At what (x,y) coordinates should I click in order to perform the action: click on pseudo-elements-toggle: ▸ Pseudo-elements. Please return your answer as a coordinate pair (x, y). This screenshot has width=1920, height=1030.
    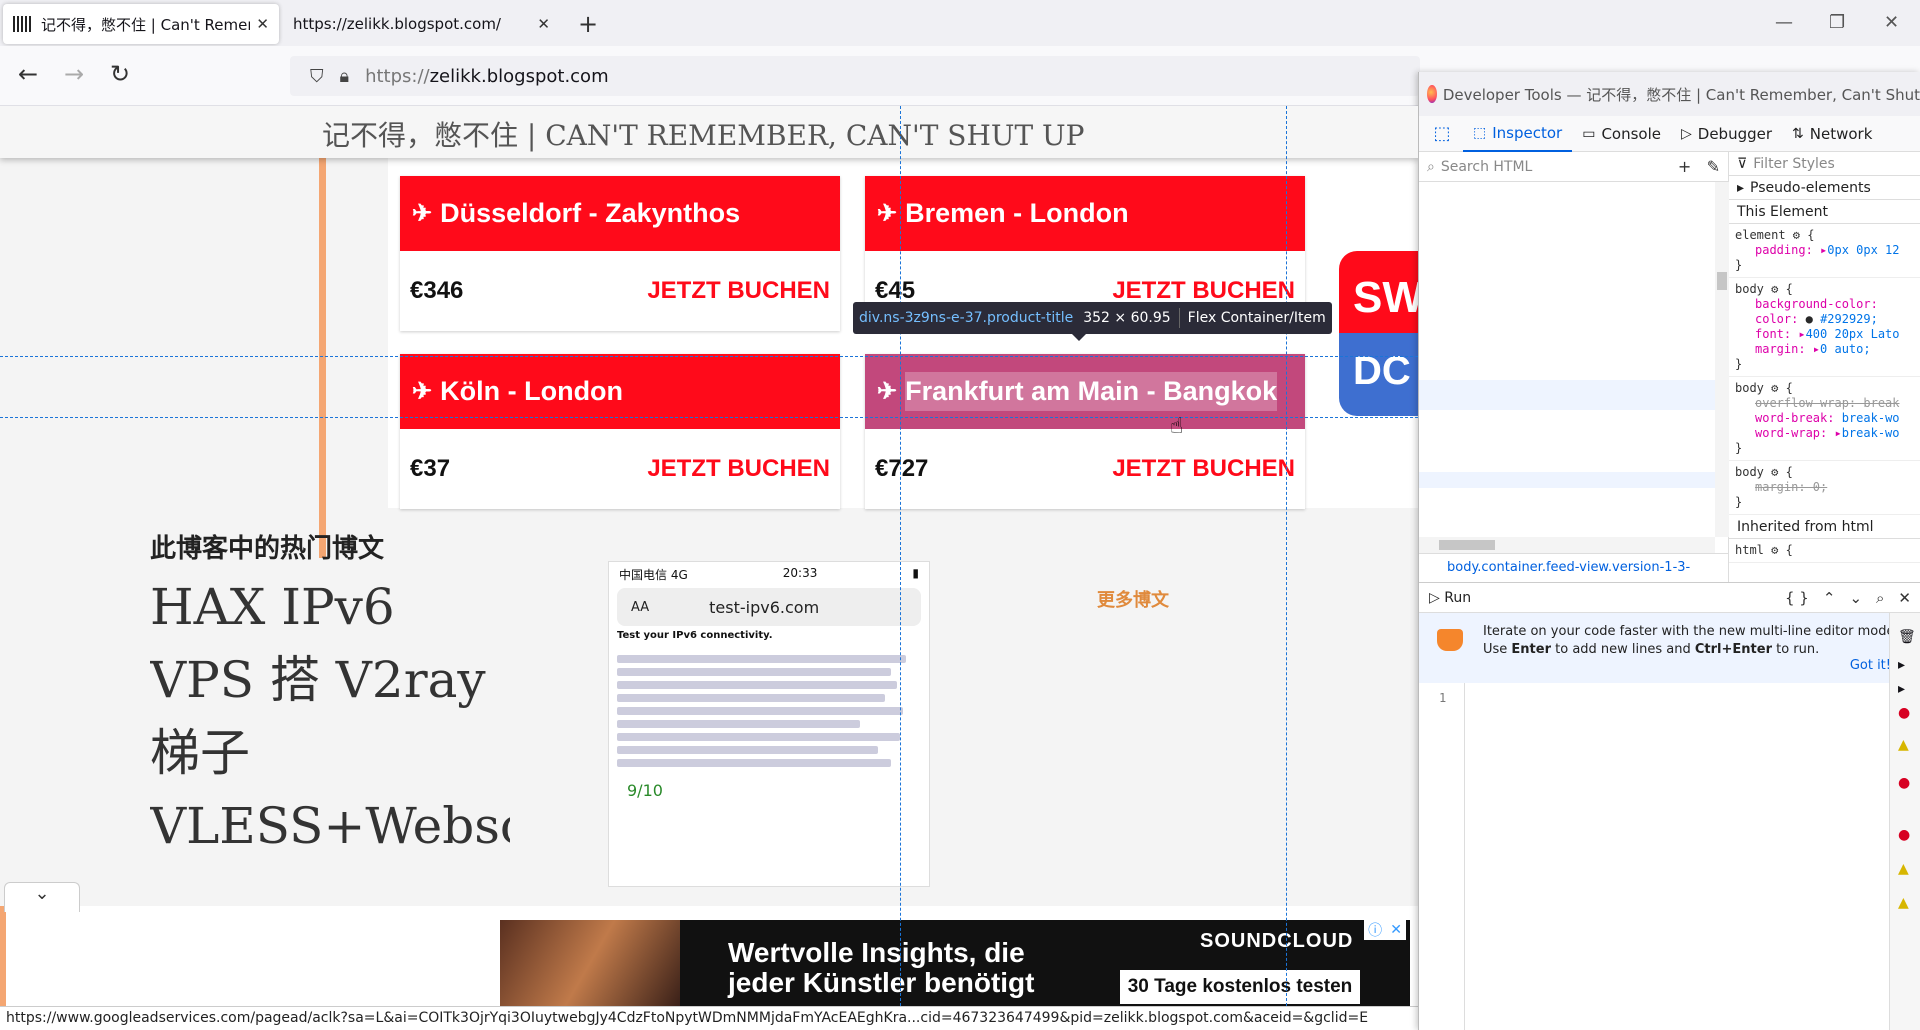
    Looking at the image, I should click on (1824, 188).